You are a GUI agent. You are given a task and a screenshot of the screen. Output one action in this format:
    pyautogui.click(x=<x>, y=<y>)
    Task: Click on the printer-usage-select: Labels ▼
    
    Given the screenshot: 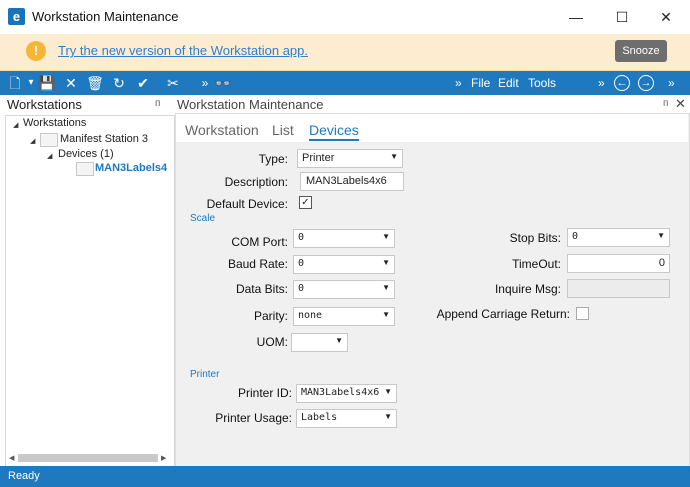 What is the action you would take?
    pyautogui.click(x=346, y=418)
    